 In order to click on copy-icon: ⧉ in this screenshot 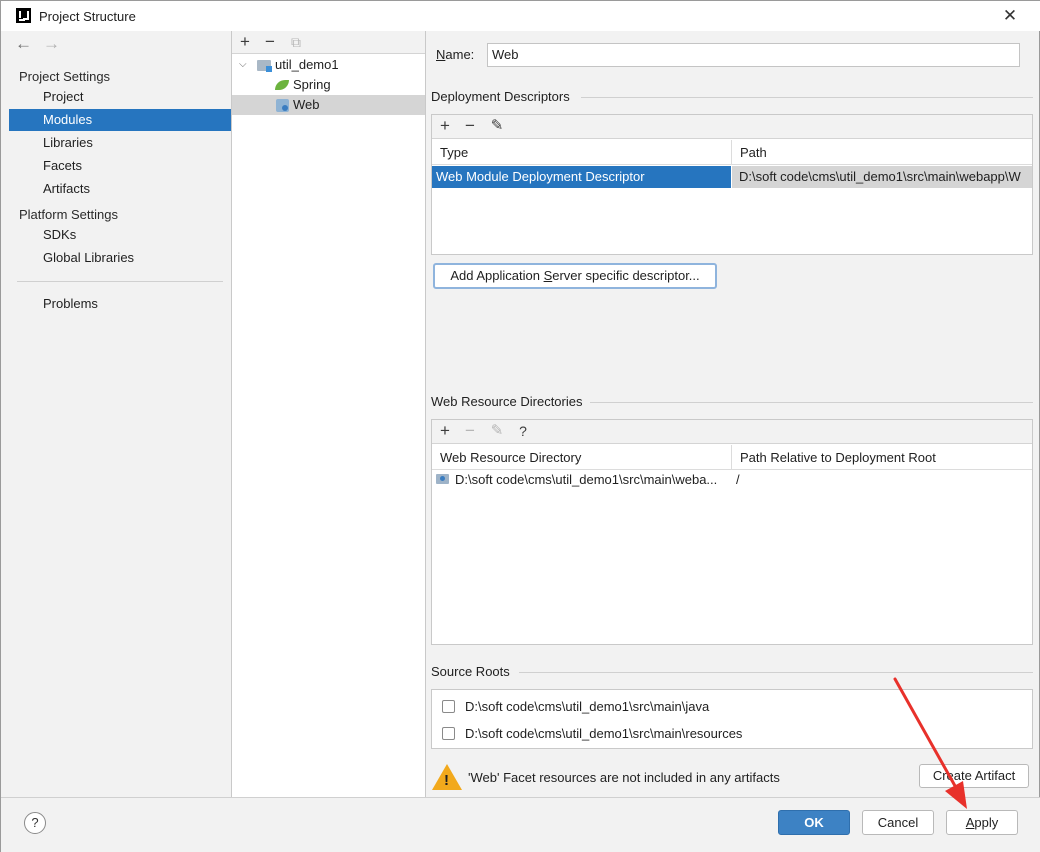, I will do `click(296, 42)`.